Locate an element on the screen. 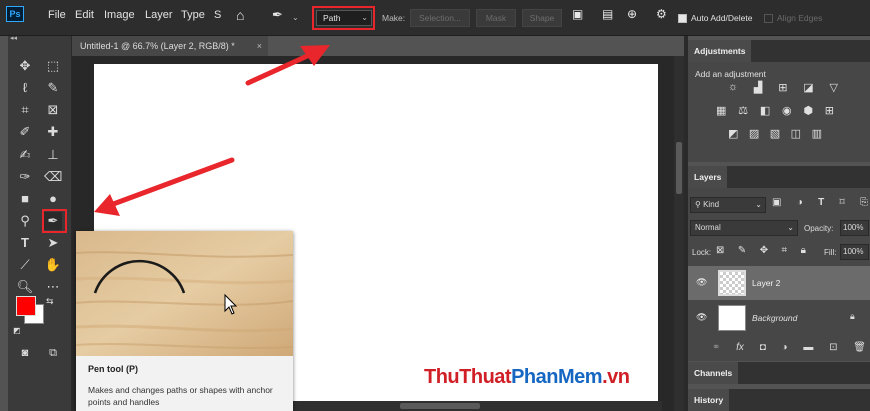 The image size is (870, 411). add-mask-icon: ◘ is located at coordinates (763, 347).